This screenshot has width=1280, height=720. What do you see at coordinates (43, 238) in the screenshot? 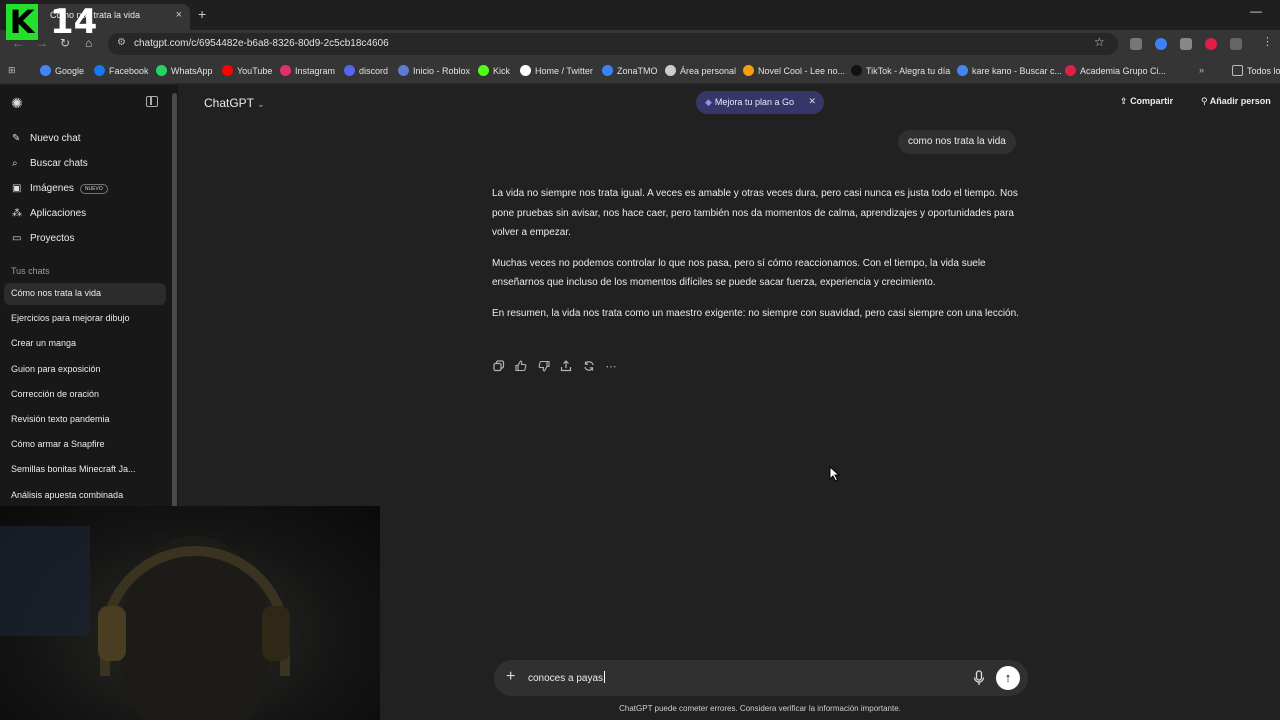
I see `projects-button: ▭ Proyectos` at bounding box center [43, 238].